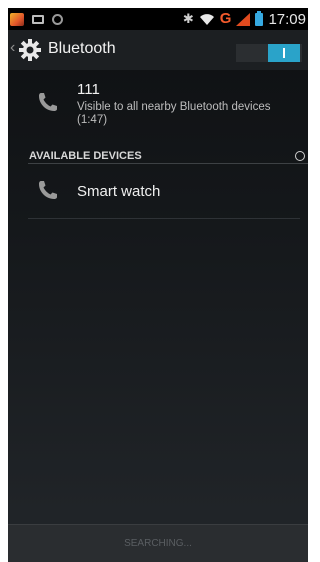 This screenshot has width=320, height=562. Describe the element at coordinates (158, 50) in the screenshot. I see `action-bar: ‹ Bluetooth` at that location.